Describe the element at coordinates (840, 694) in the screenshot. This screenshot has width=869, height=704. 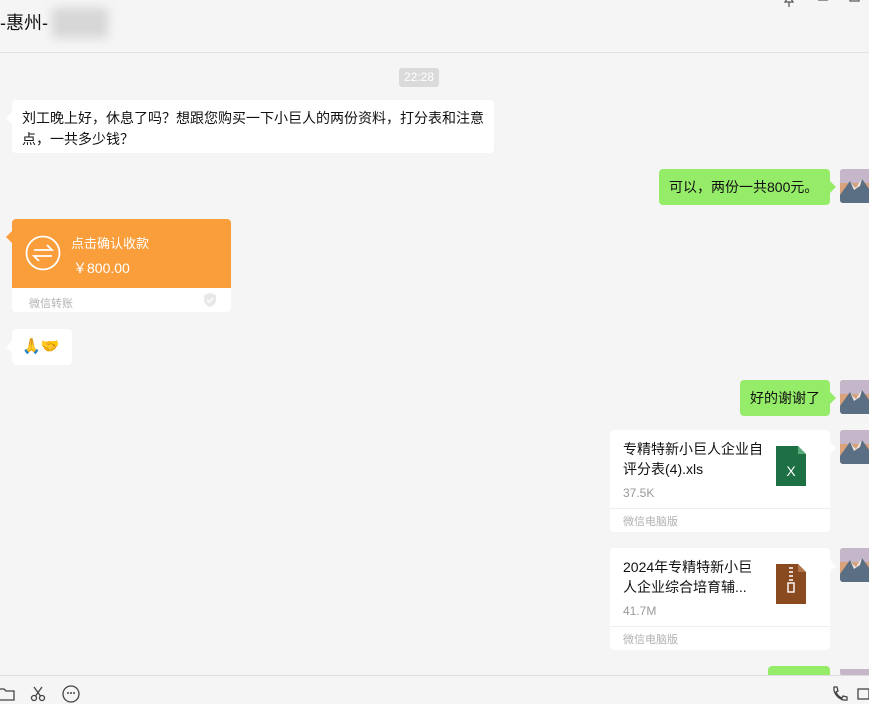
I see `phone-icon` at that location.